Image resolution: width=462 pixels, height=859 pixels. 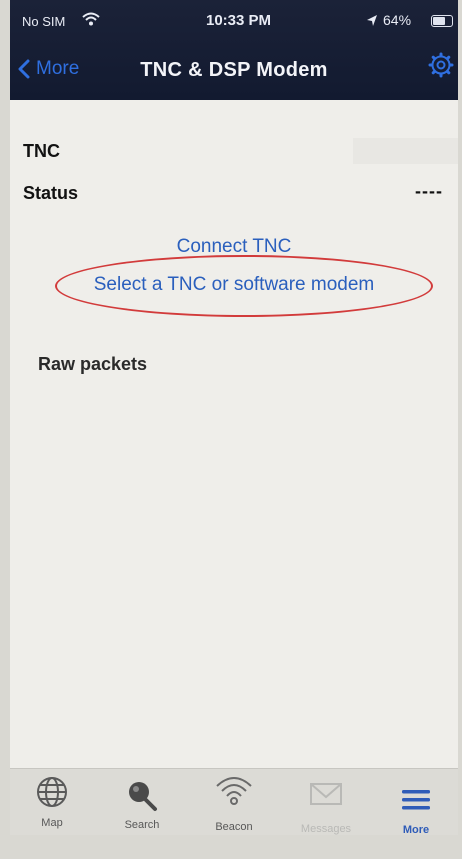 I want to click on tab-map-label: Map, so click(x=52, y=823).